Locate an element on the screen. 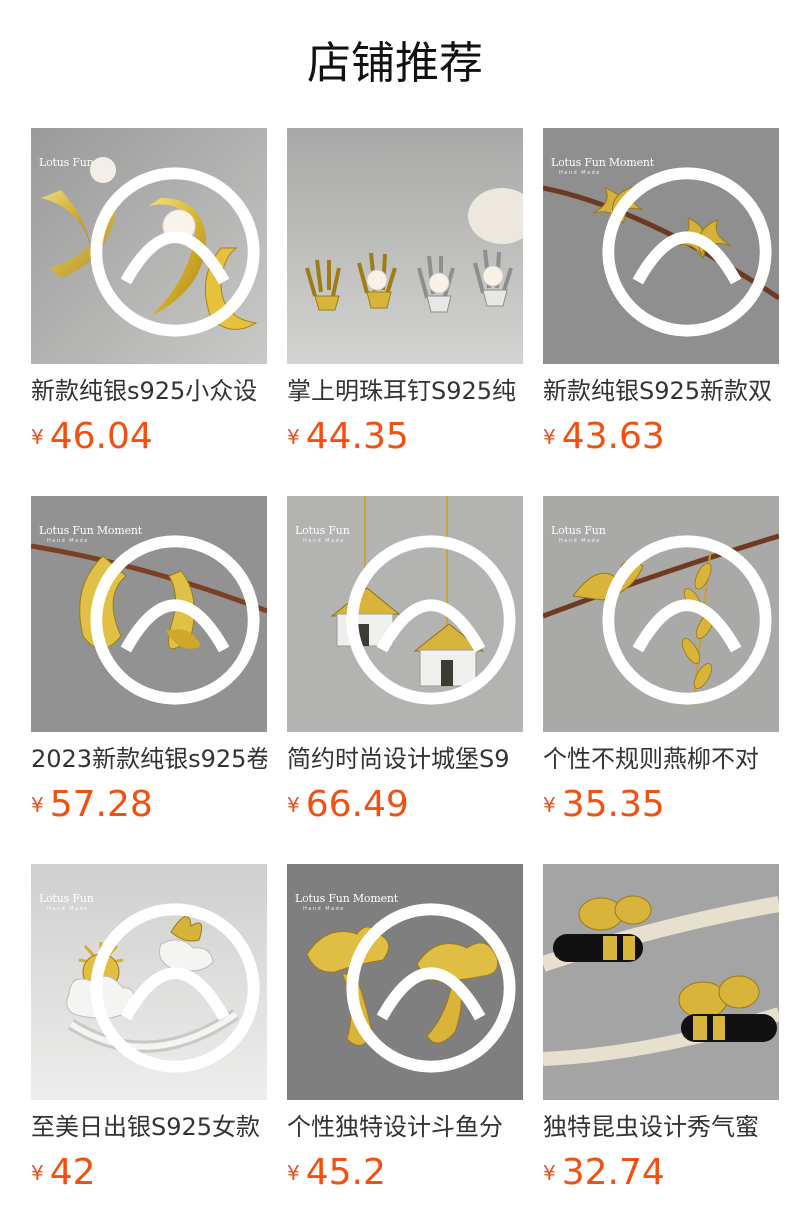 This screenshot has width=790, height=1232. product-title: 新款纯银S925新款双 is located at coordinates (661, 391).